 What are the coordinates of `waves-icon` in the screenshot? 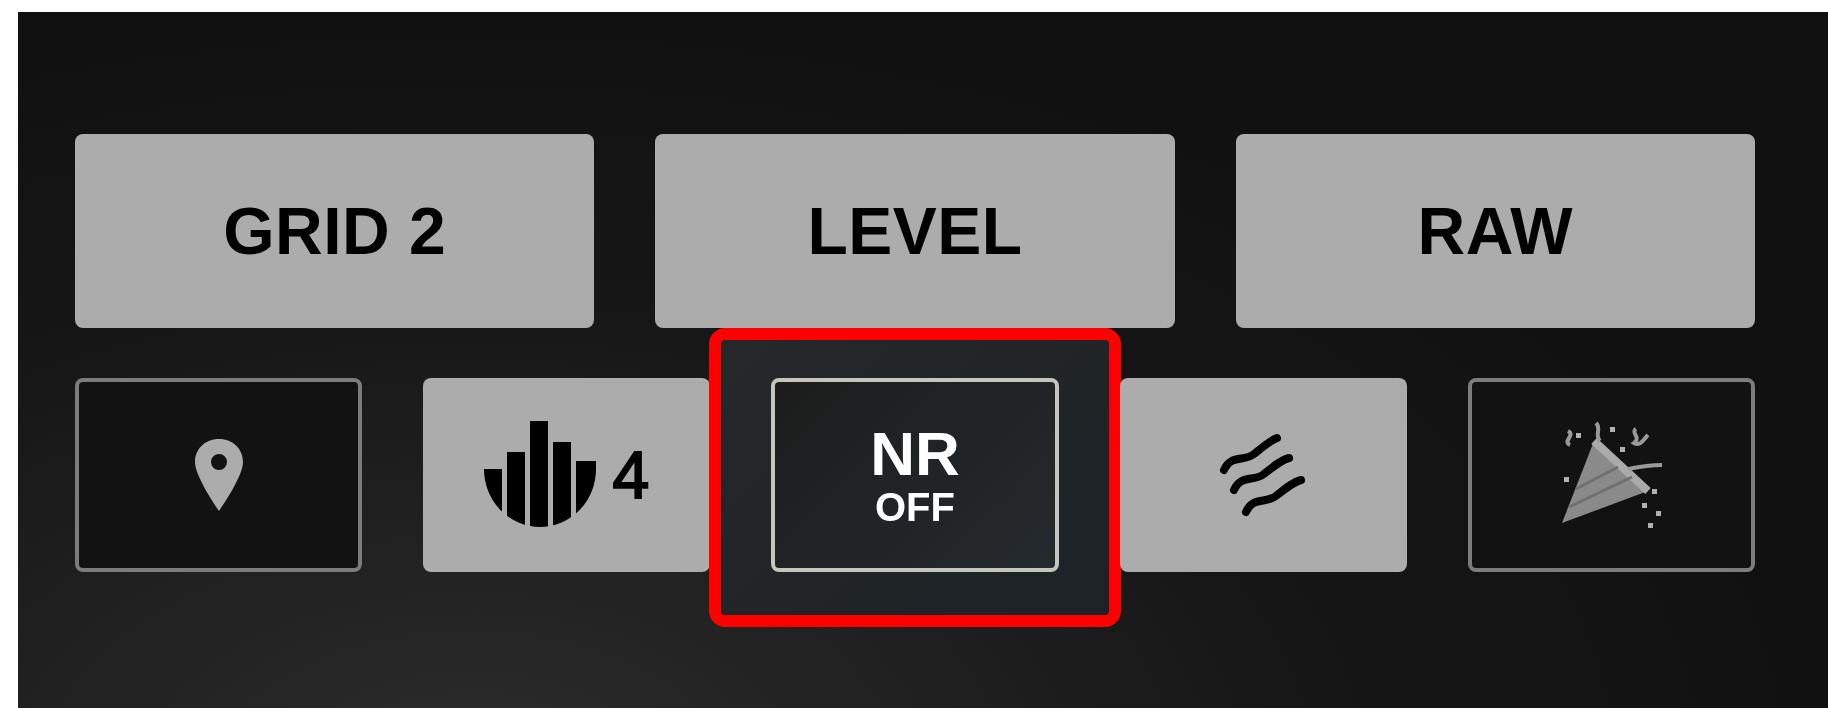 It's located at (1263, 475).